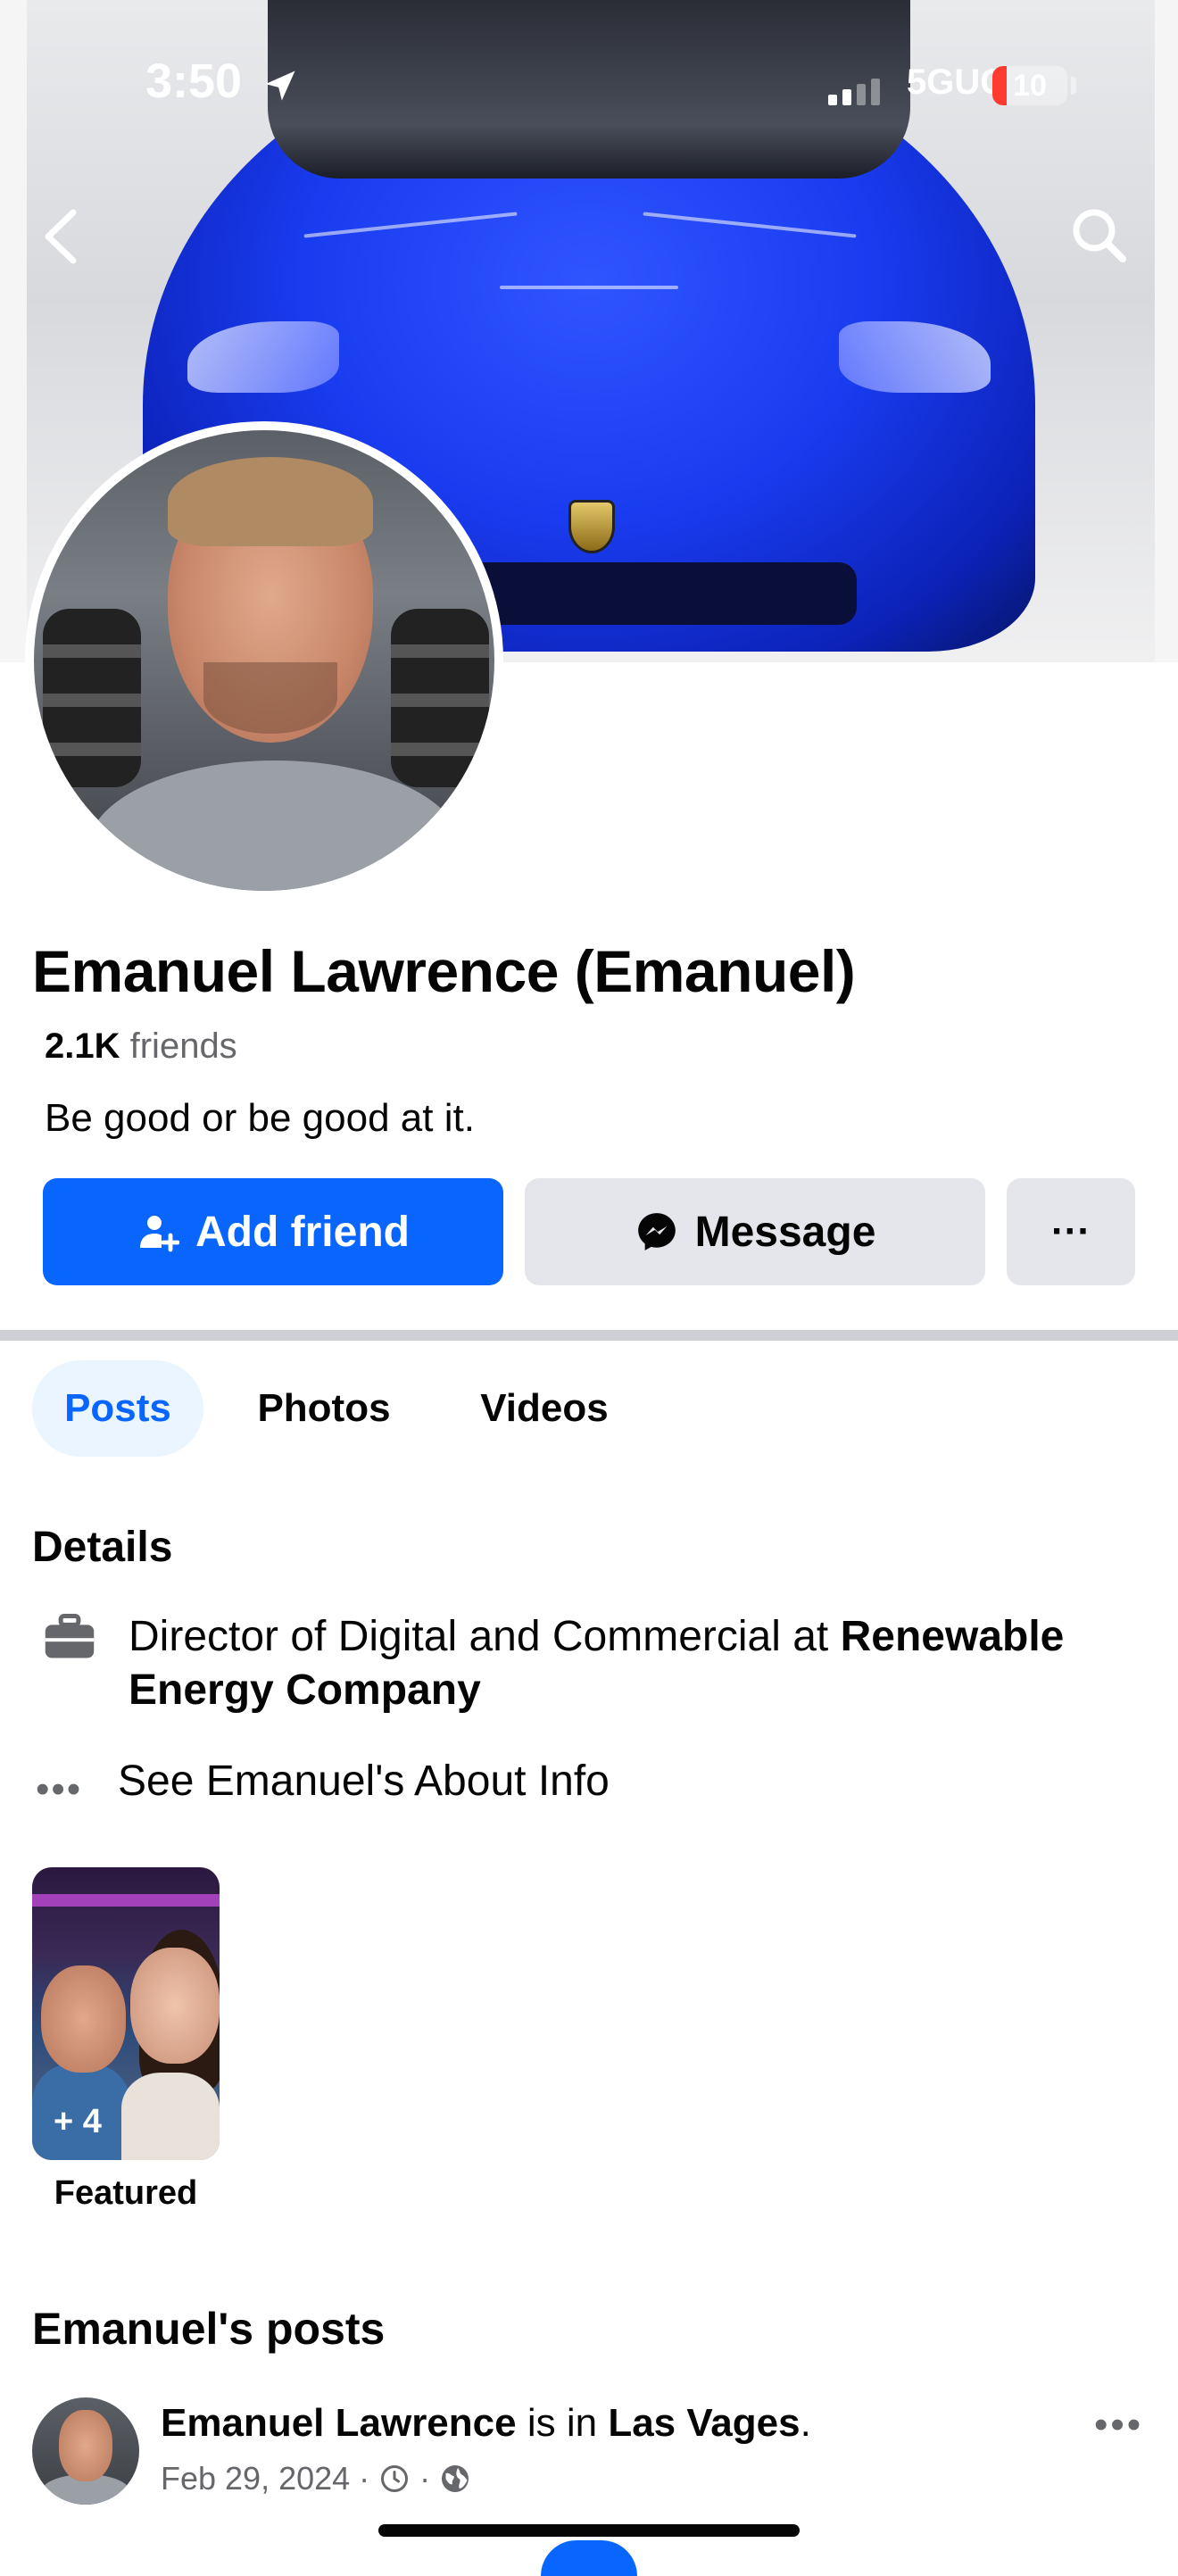 This screenshot has width=1178, height=2576. What do you see at coordinates (170, 2116) in the screenshot?
I see `featured-photo-person` at bounding box center [170, 2116].